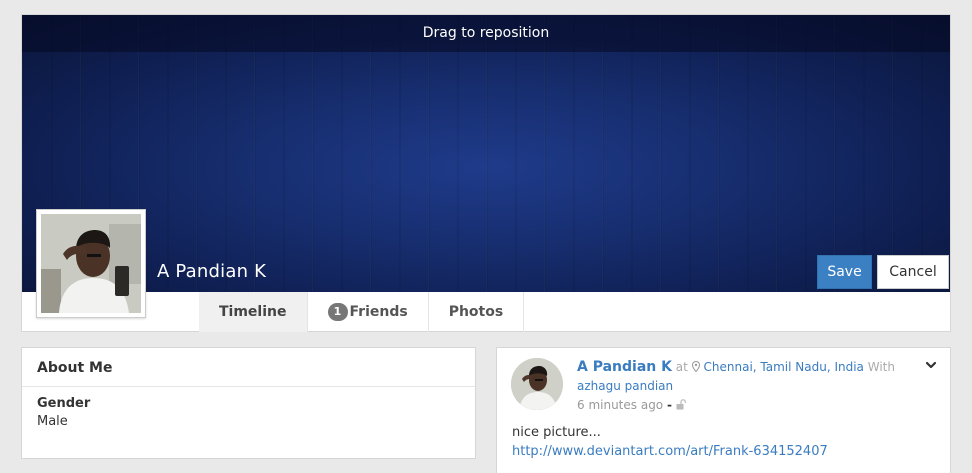  I want to click on map-marker-icon, so click(695, 366).